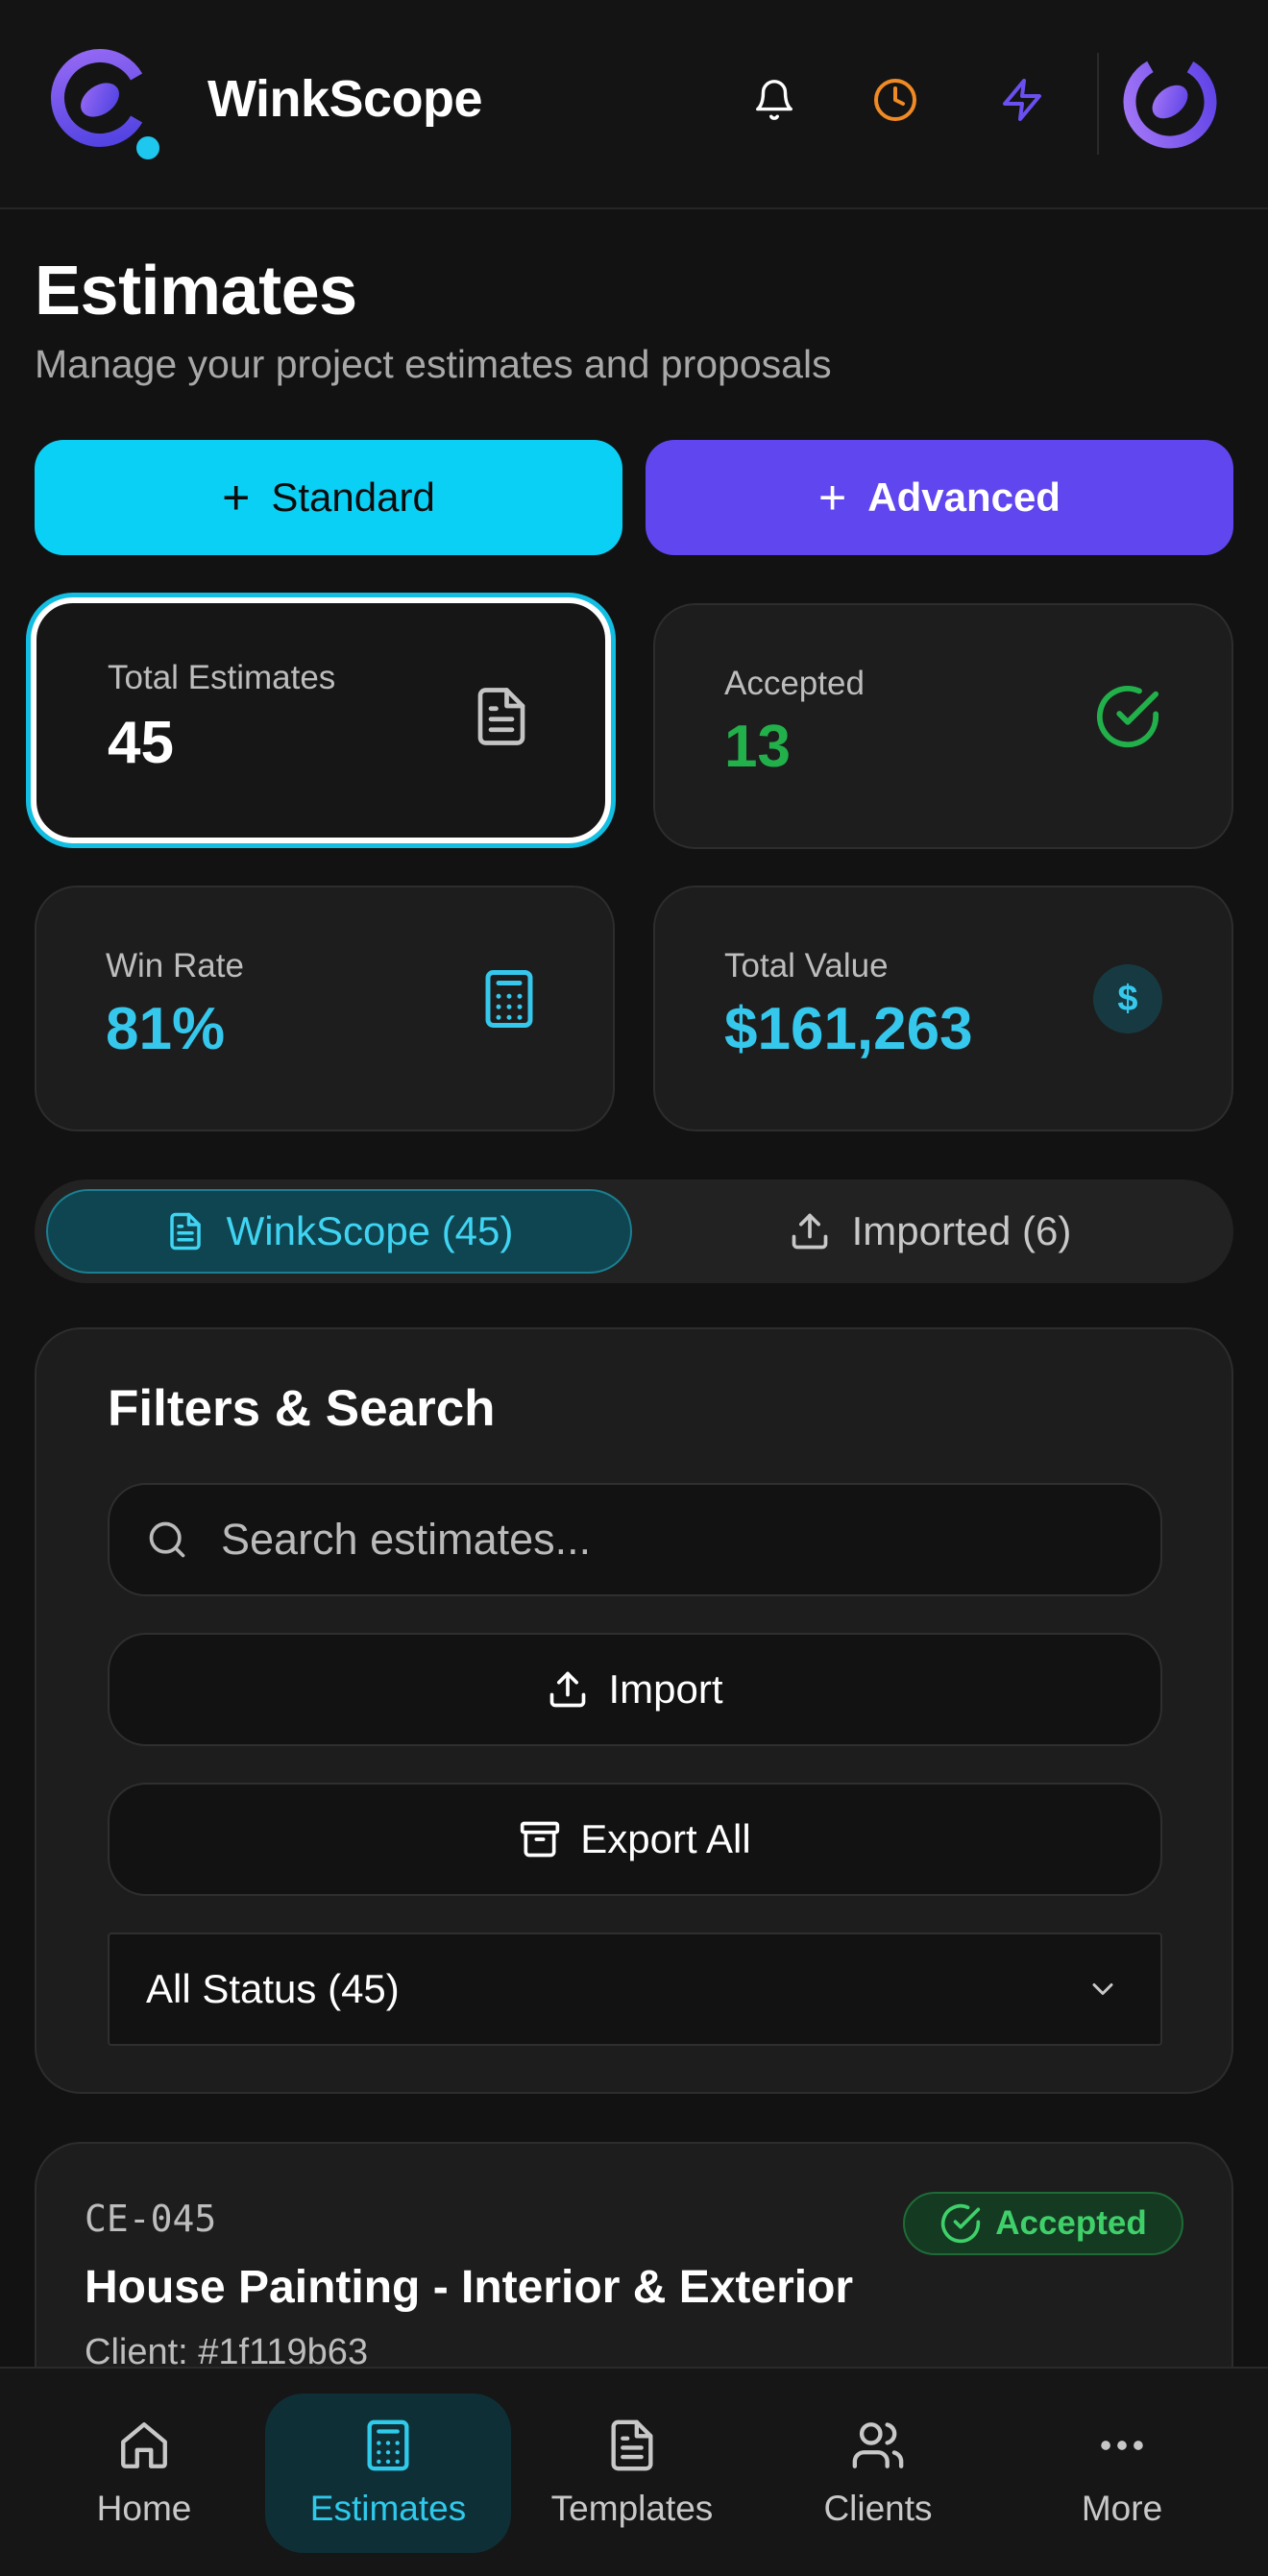 This screenshot has width=1268, height=2576. I want to click on lightning-icon, so click(1022, 100).